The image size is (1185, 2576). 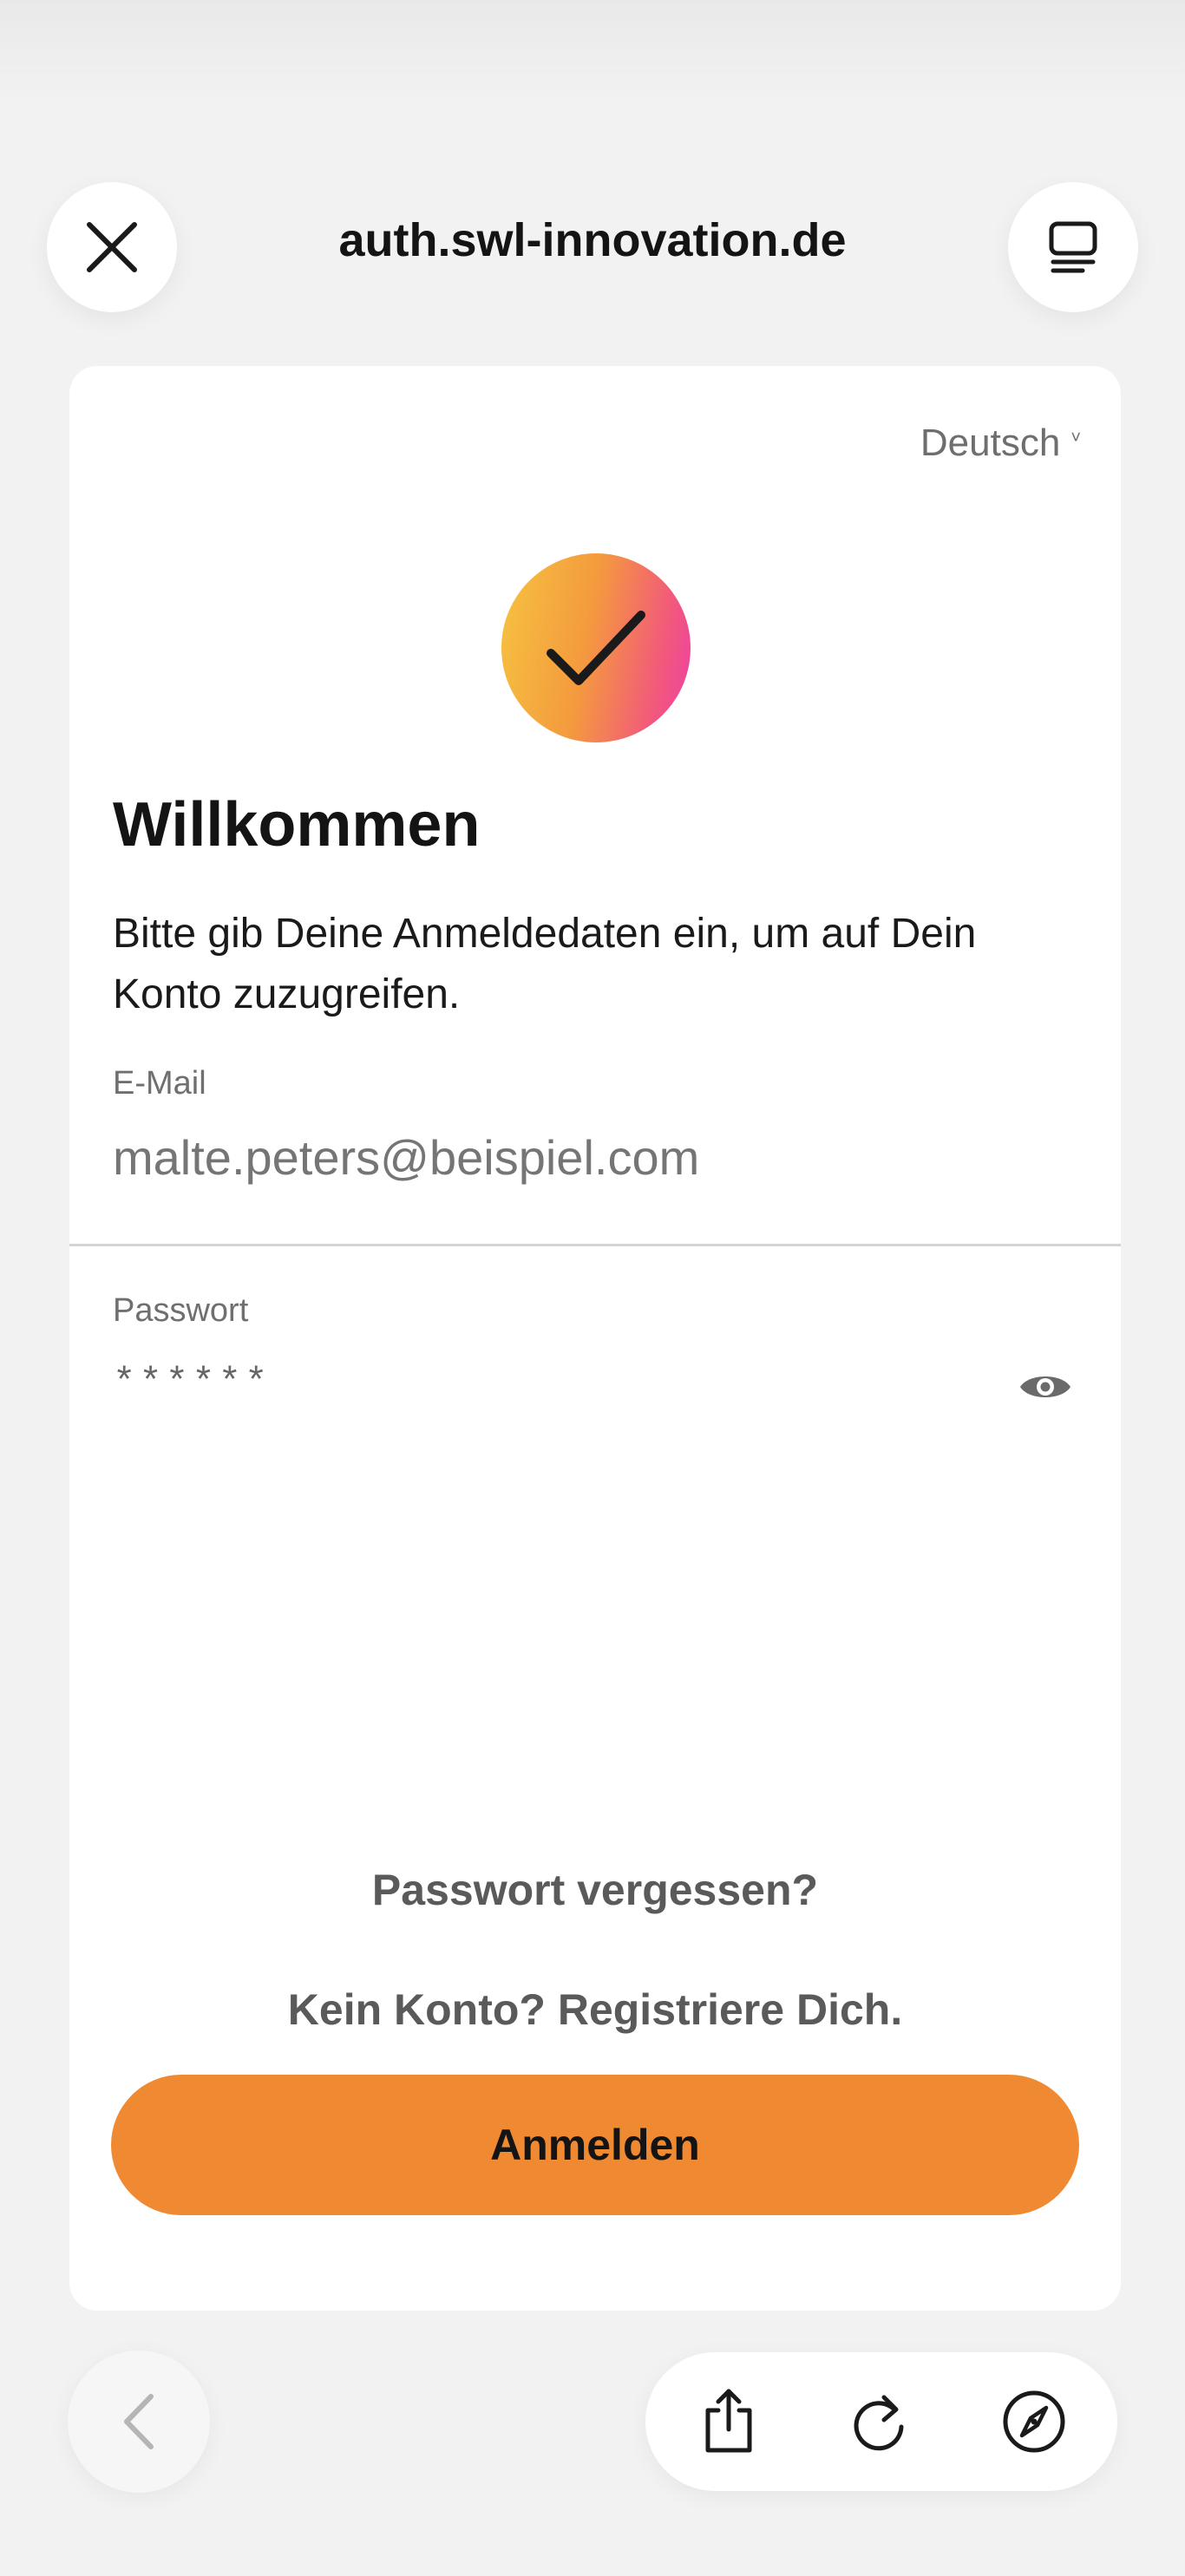 I want to click on close-icon, so click(x=112, y=247).